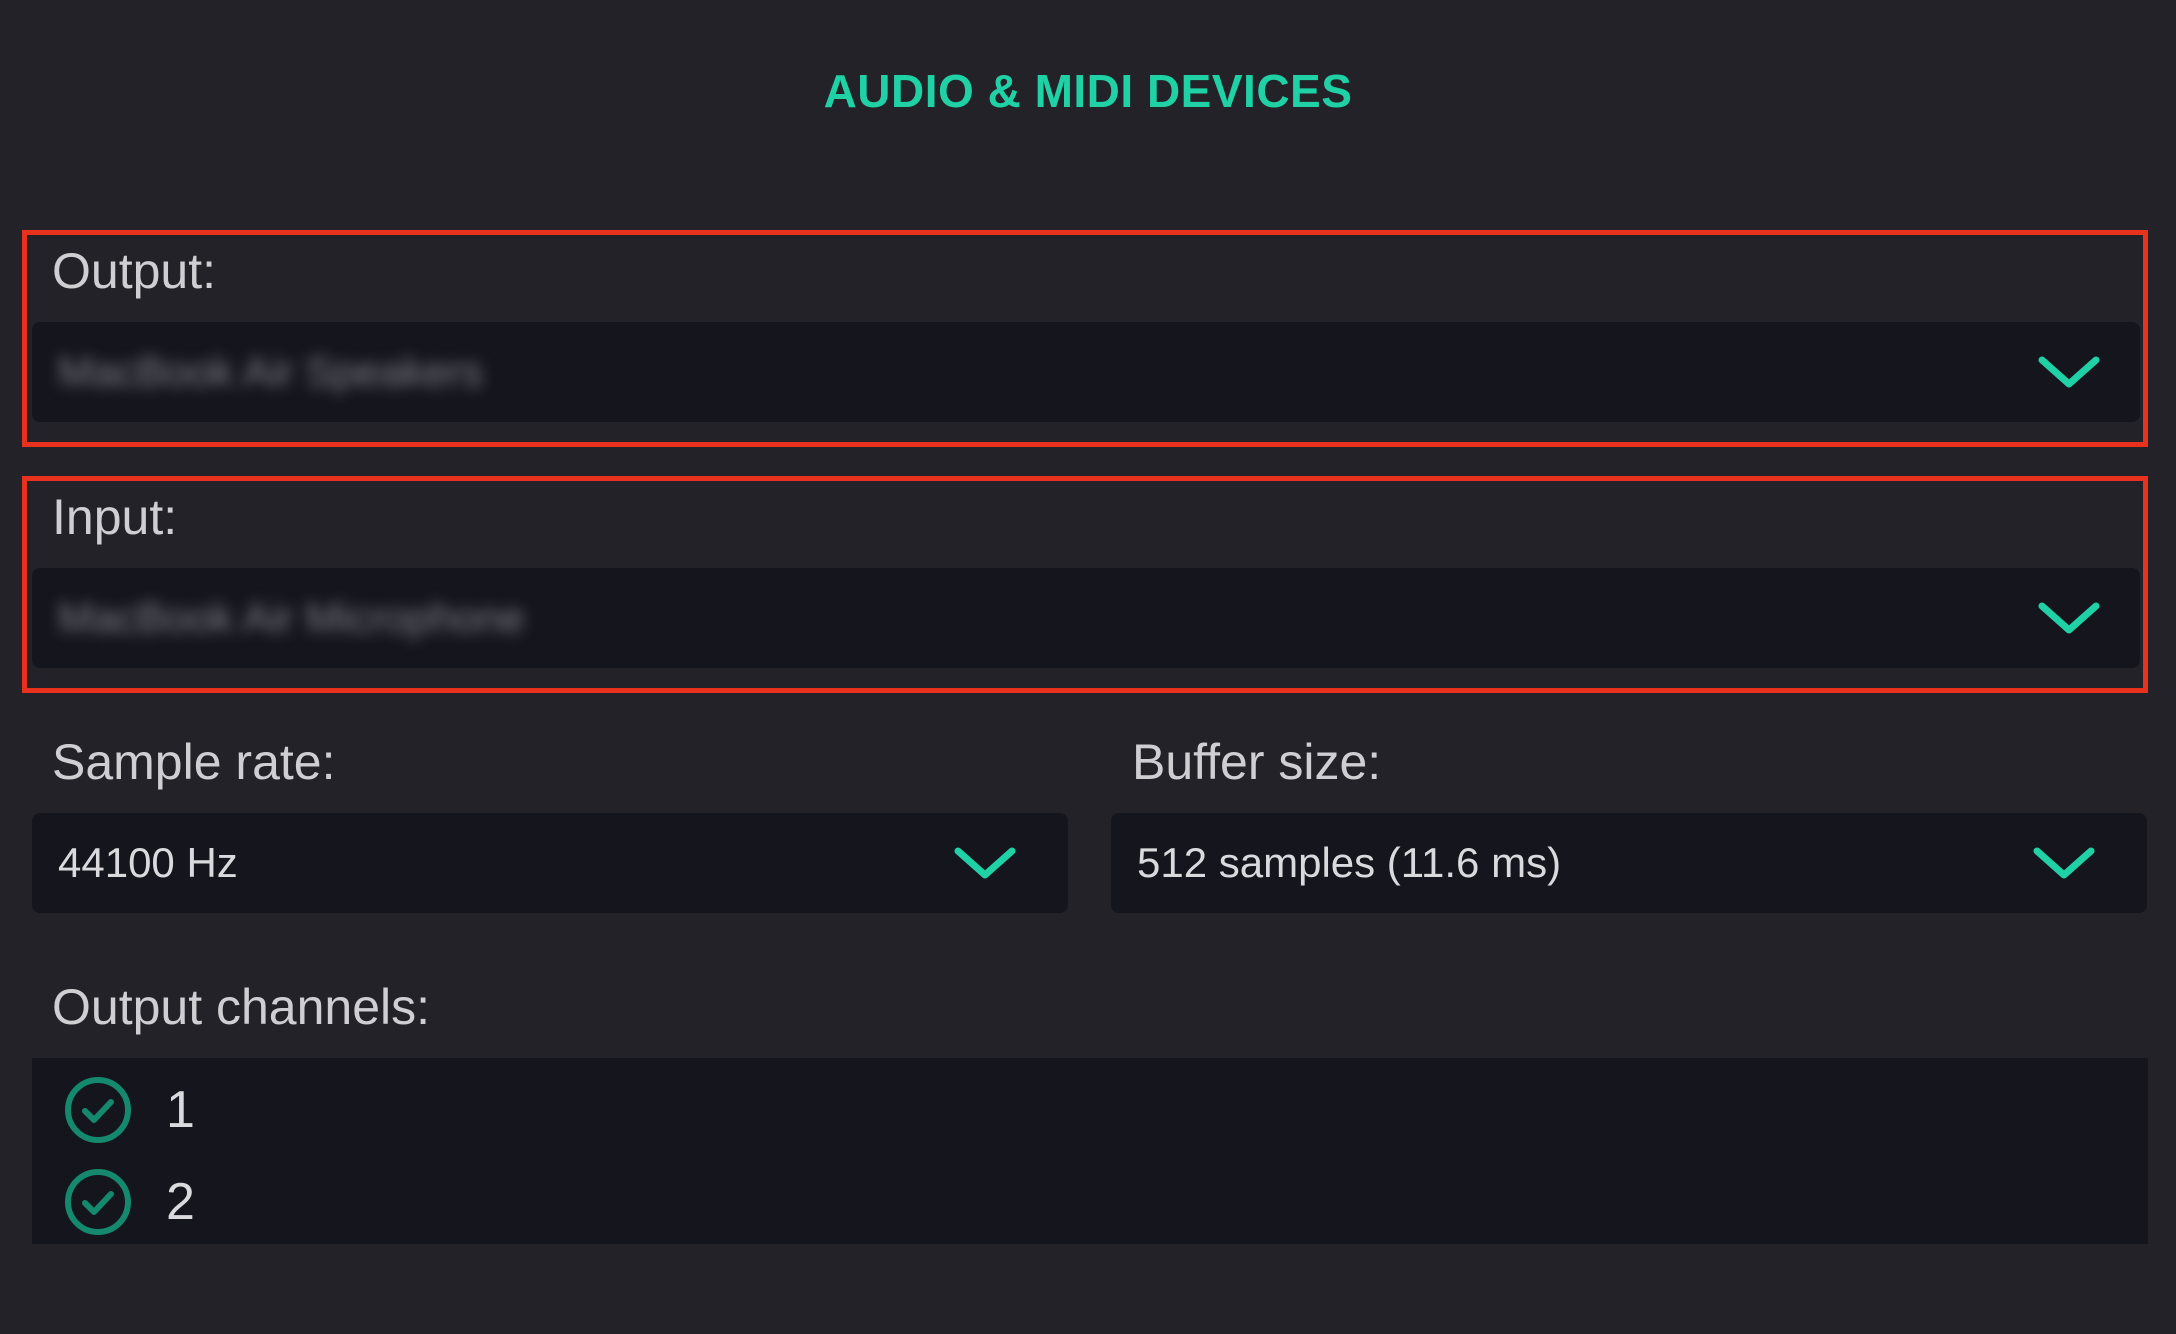 The image size is (2176, 1334). Describe the element at coordinates (1090, 1151) in the screenshot. I see `output-channels-list: 1 2` at that location.